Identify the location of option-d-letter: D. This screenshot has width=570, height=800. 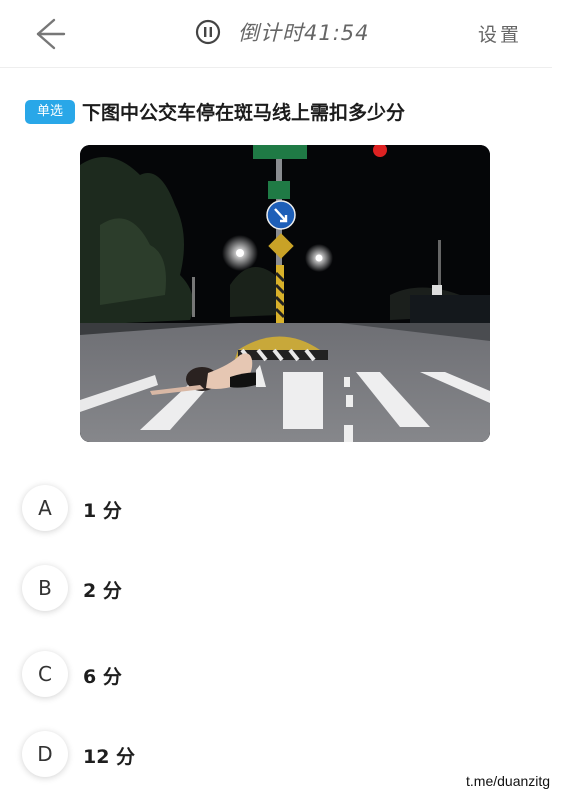
(45, 754).